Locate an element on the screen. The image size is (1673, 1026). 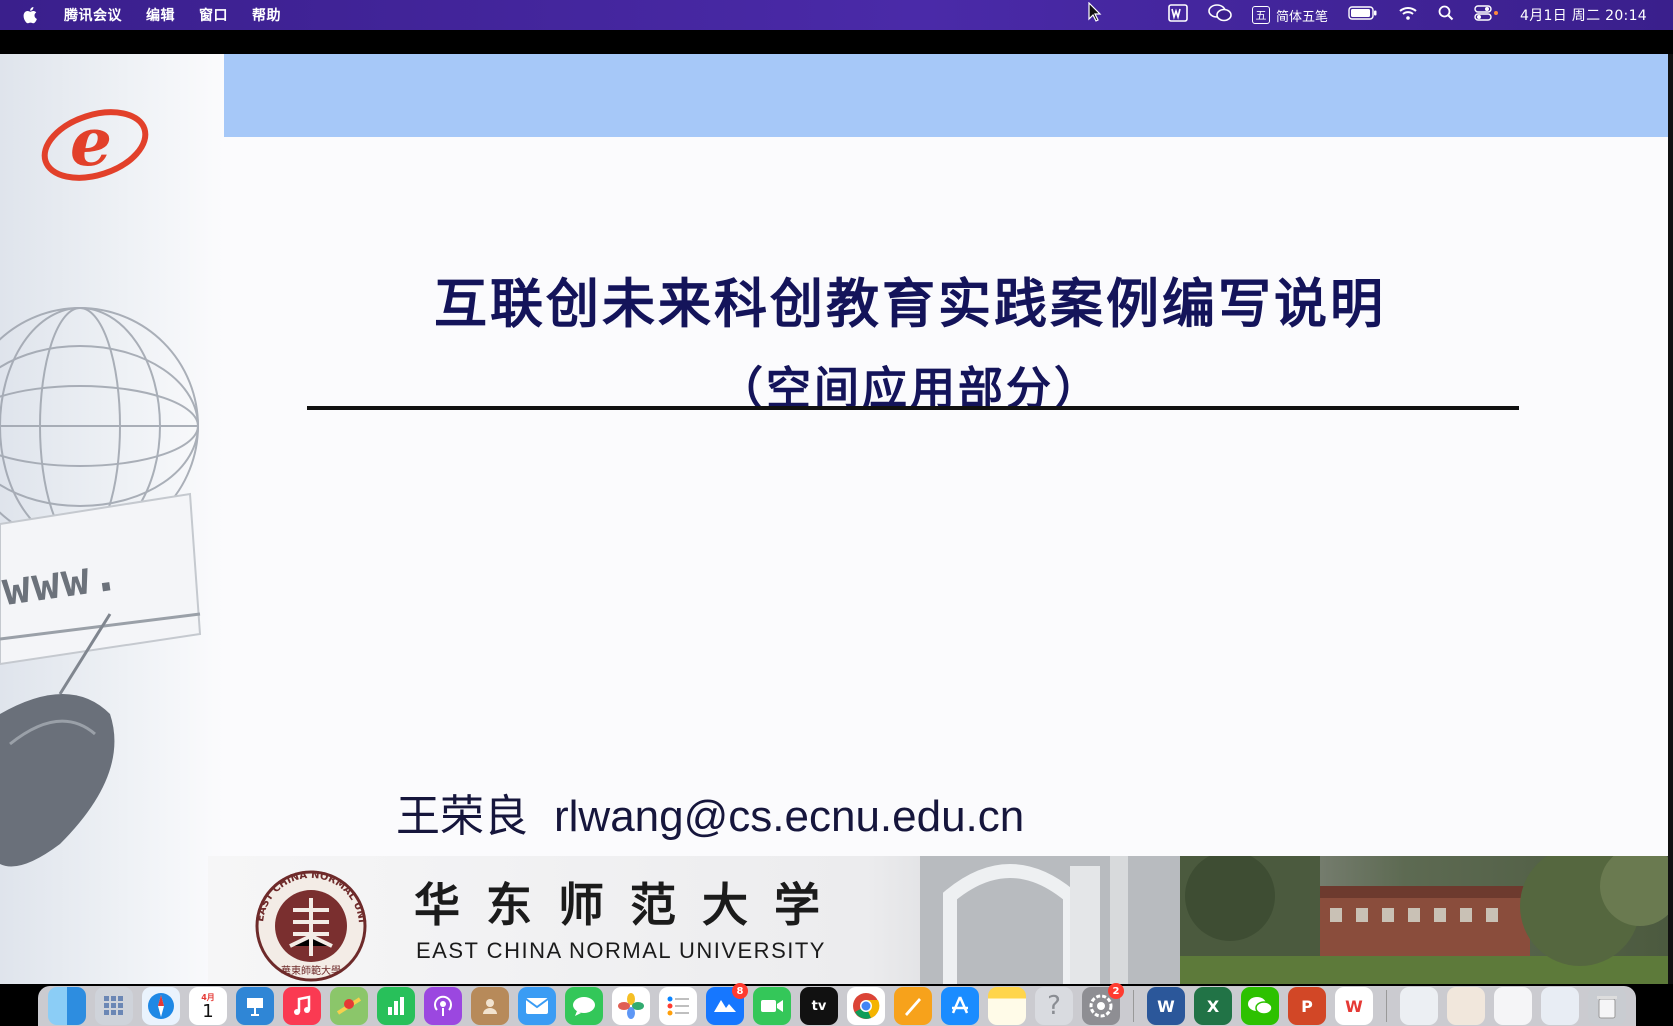
numbers-icon is located at coordinates (396, 1006).